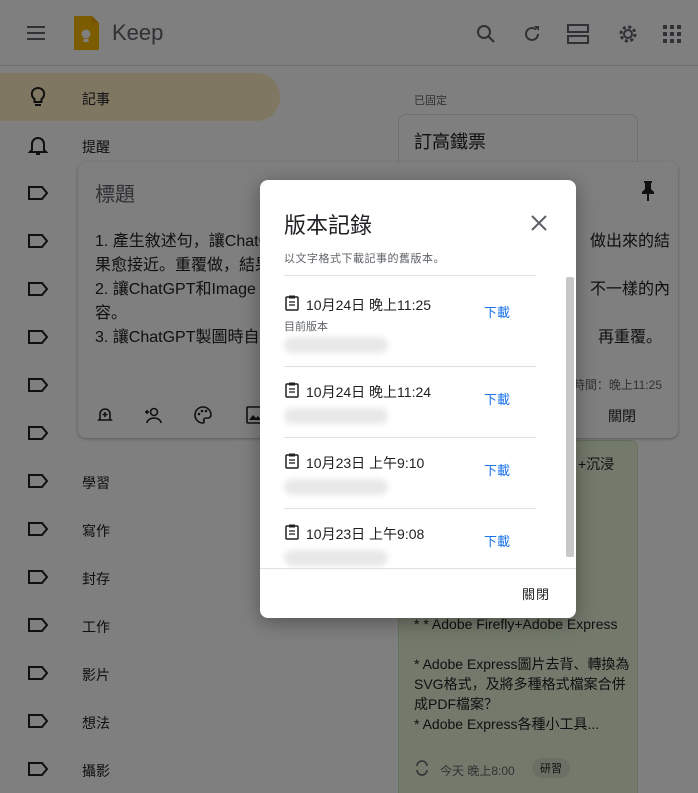  I want to click on dialog-title: 版本記錄, so click(328, 225).